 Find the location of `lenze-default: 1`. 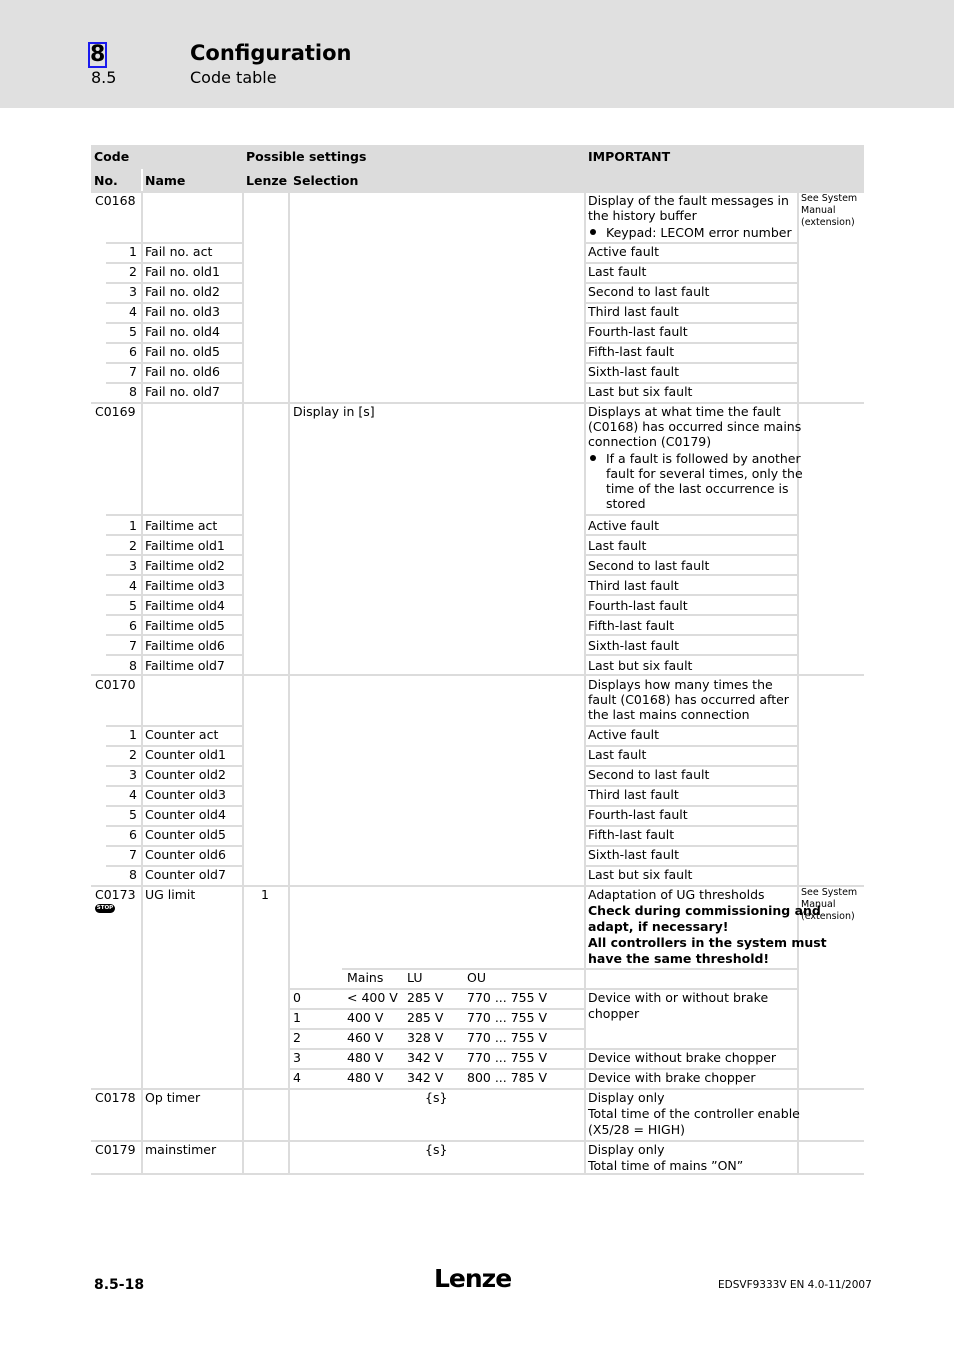

lenze-default: 1 is located at coordinates (265, 894).